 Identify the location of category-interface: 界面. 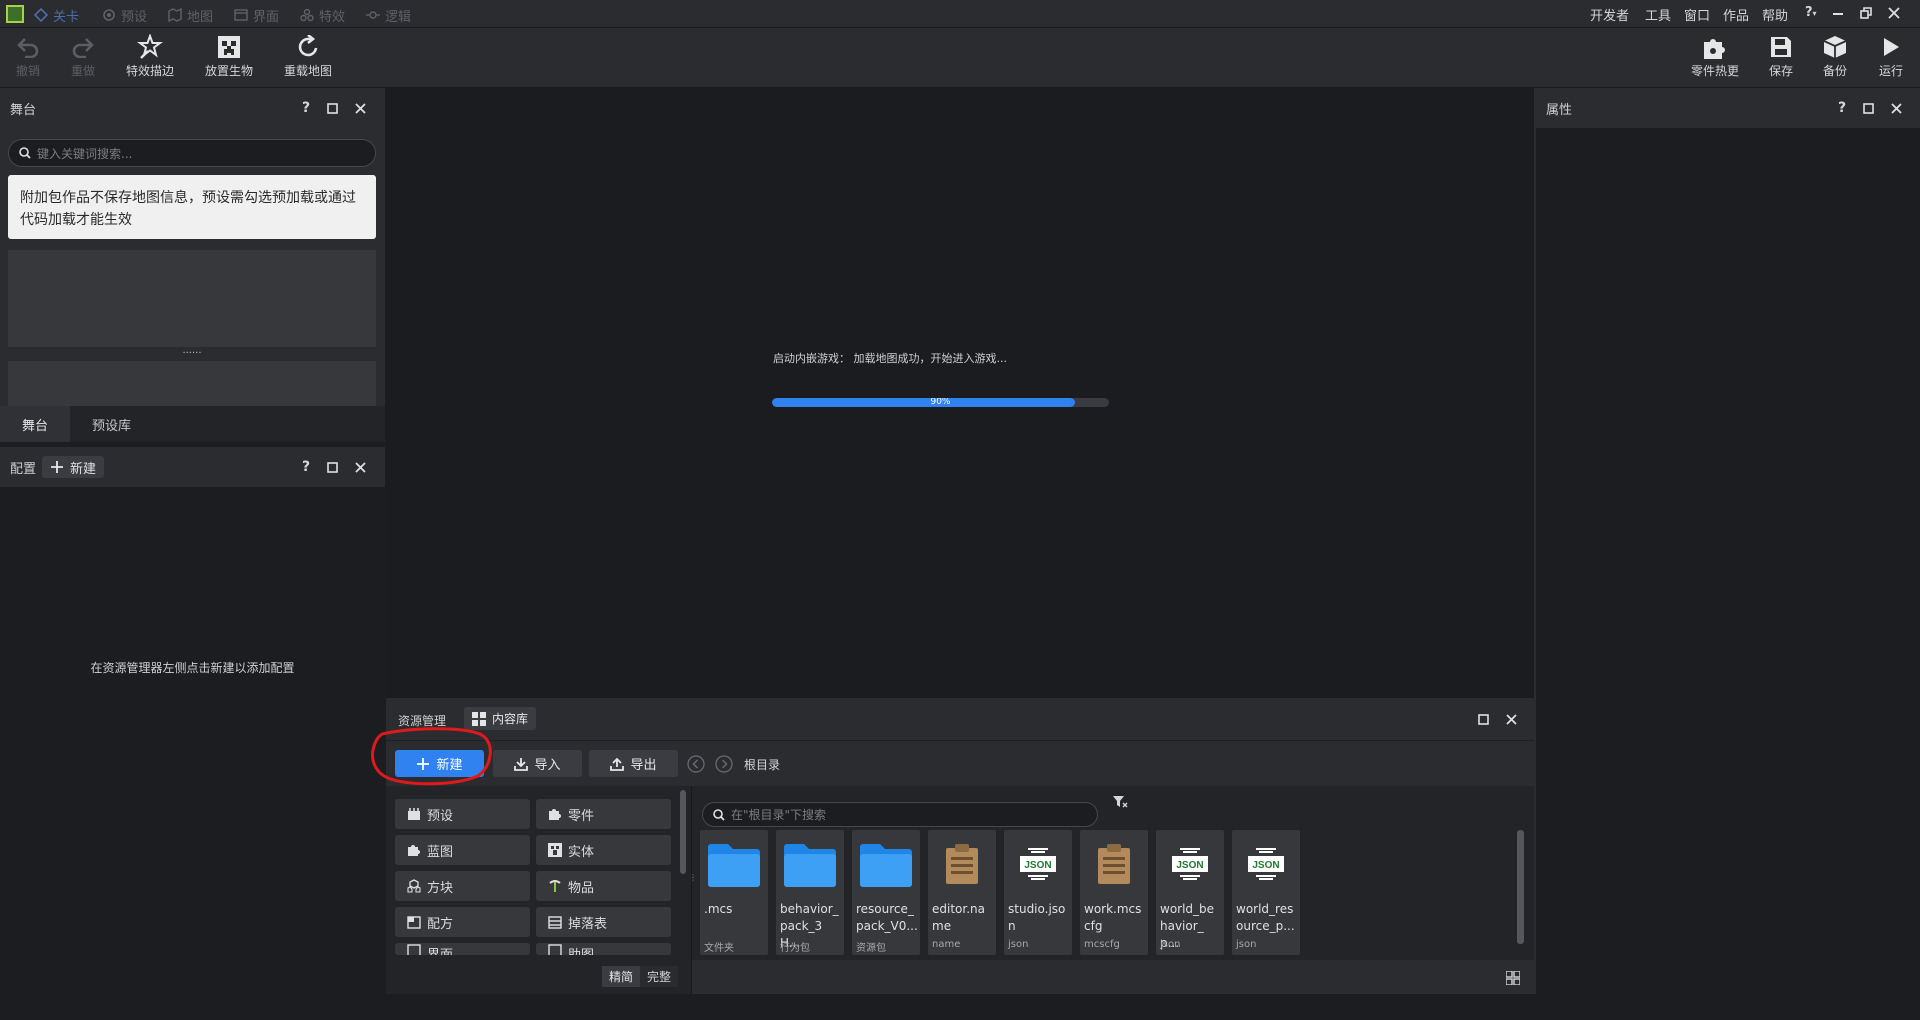
(462, 949).